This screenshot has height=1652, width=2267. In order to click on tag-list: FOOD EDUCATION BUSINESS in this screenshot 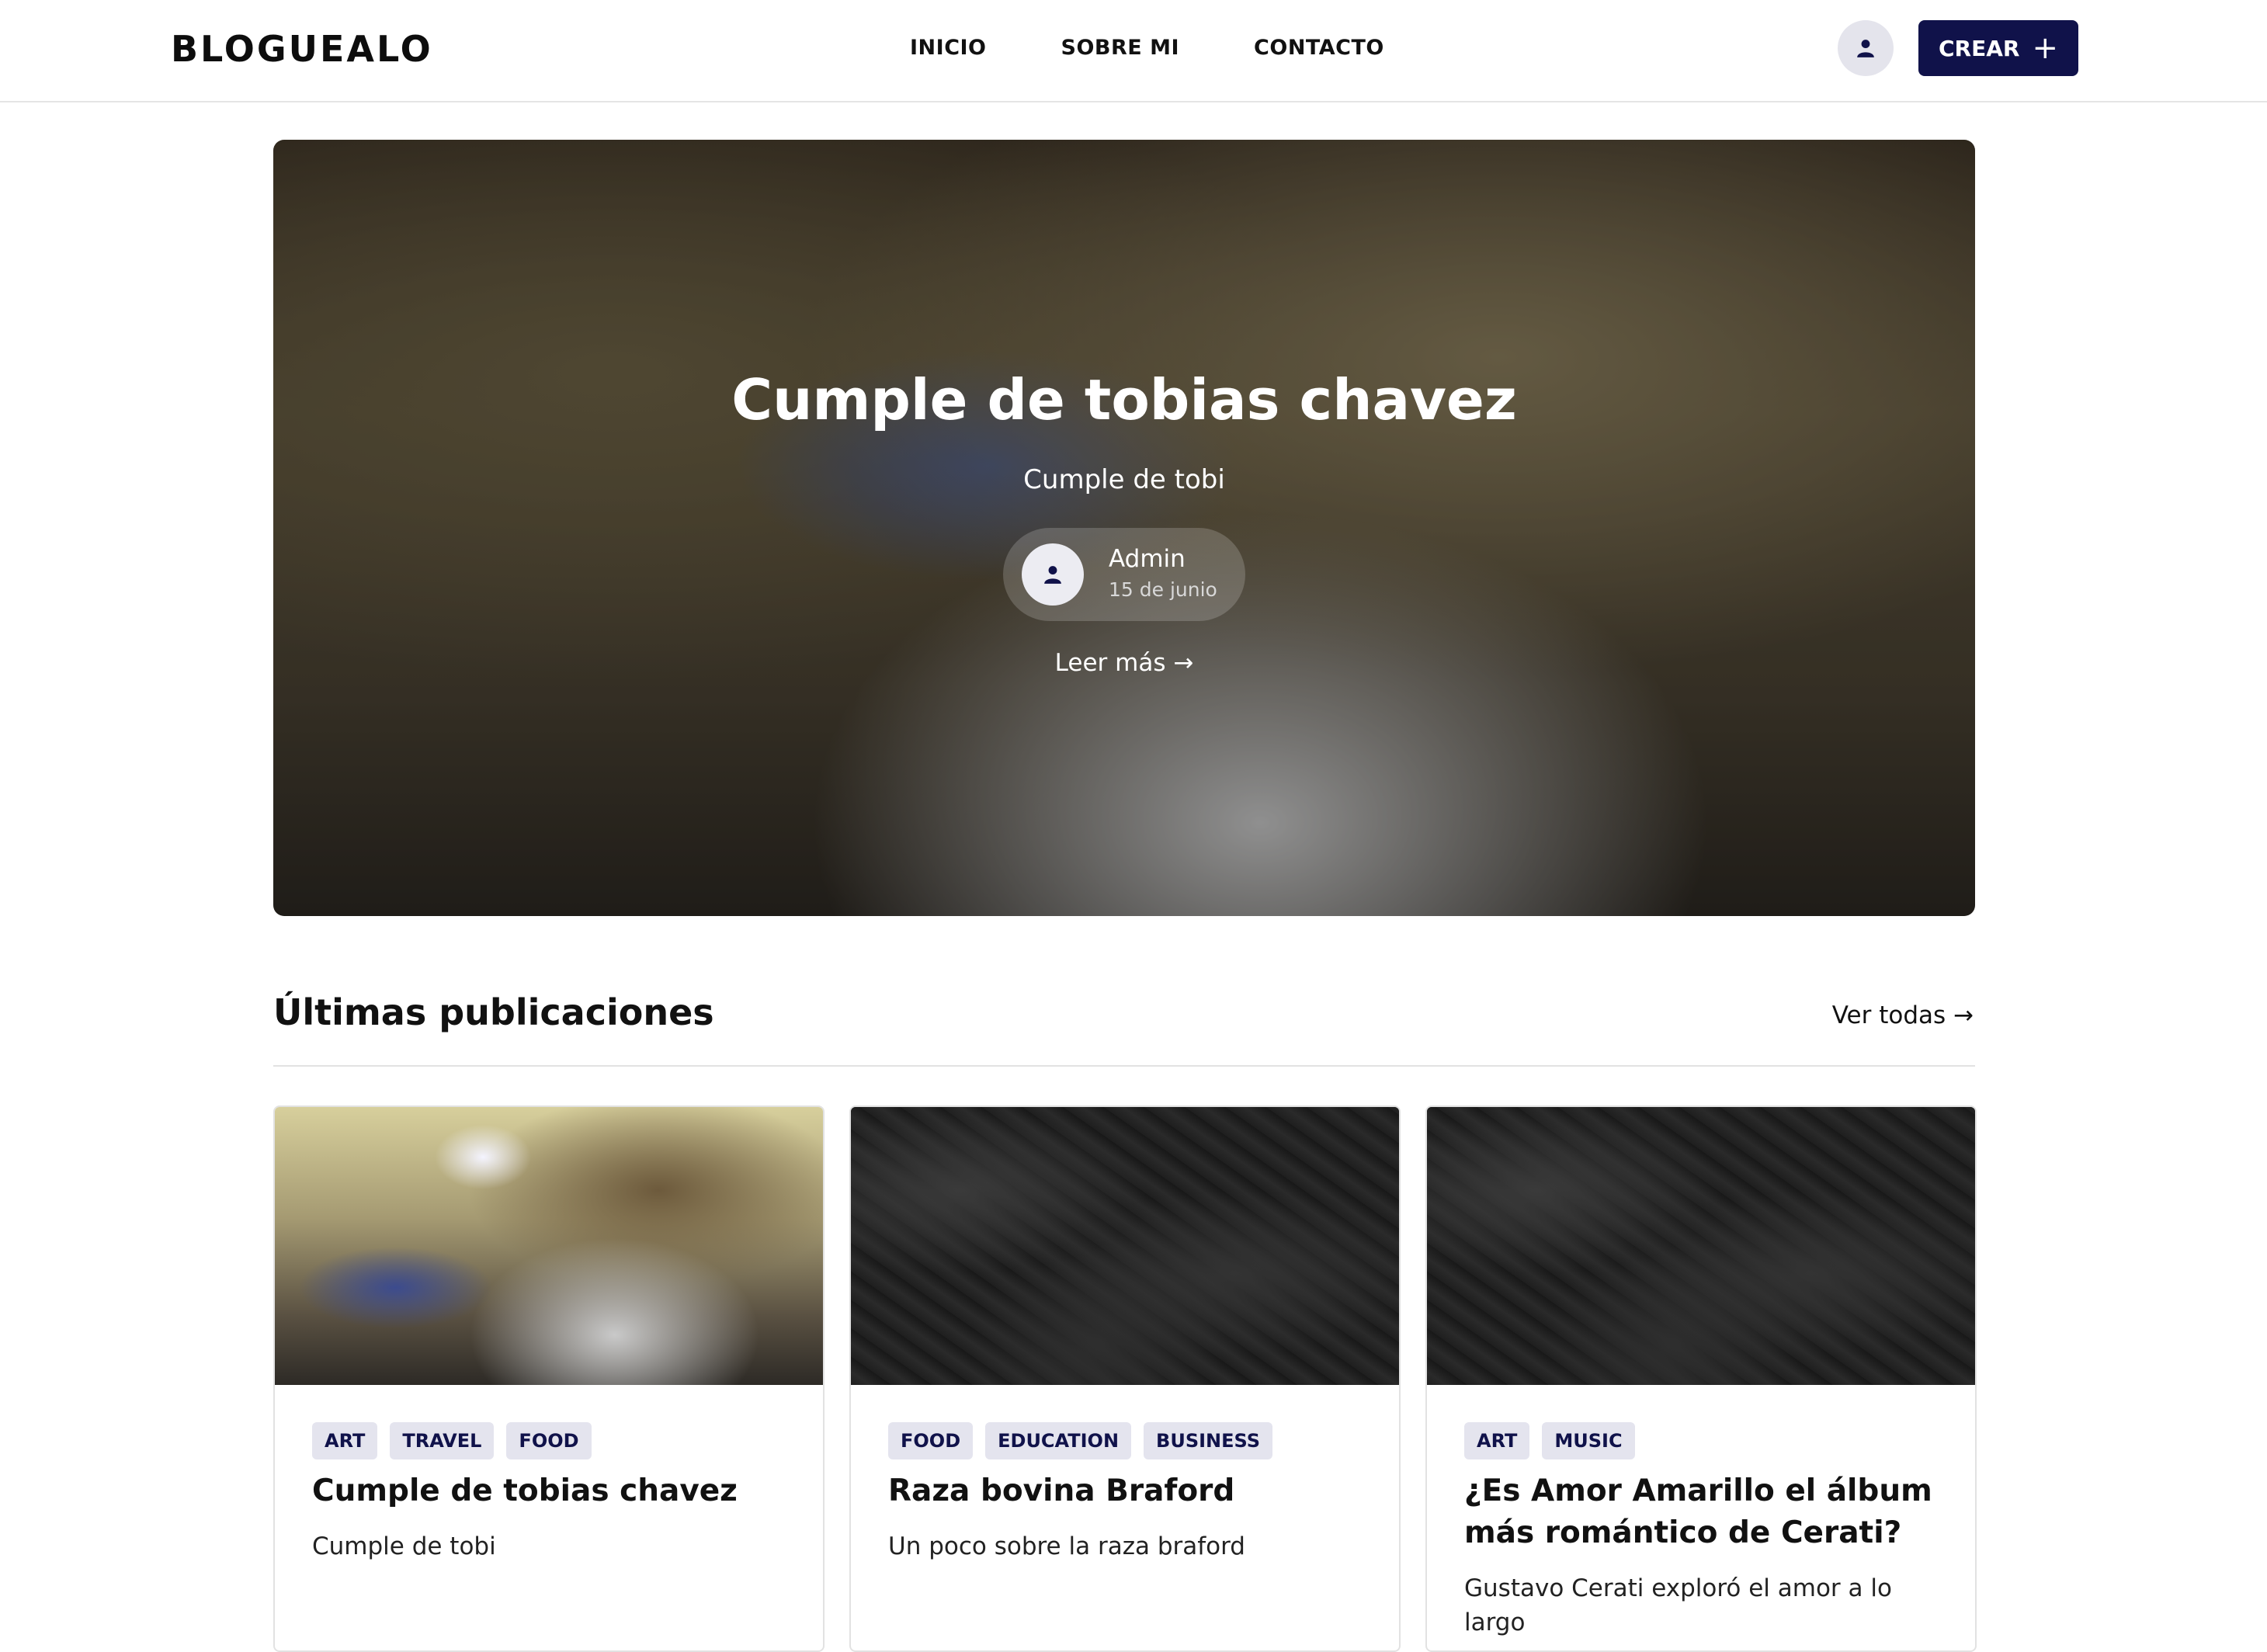, I will do `click(1080, 1440)`.